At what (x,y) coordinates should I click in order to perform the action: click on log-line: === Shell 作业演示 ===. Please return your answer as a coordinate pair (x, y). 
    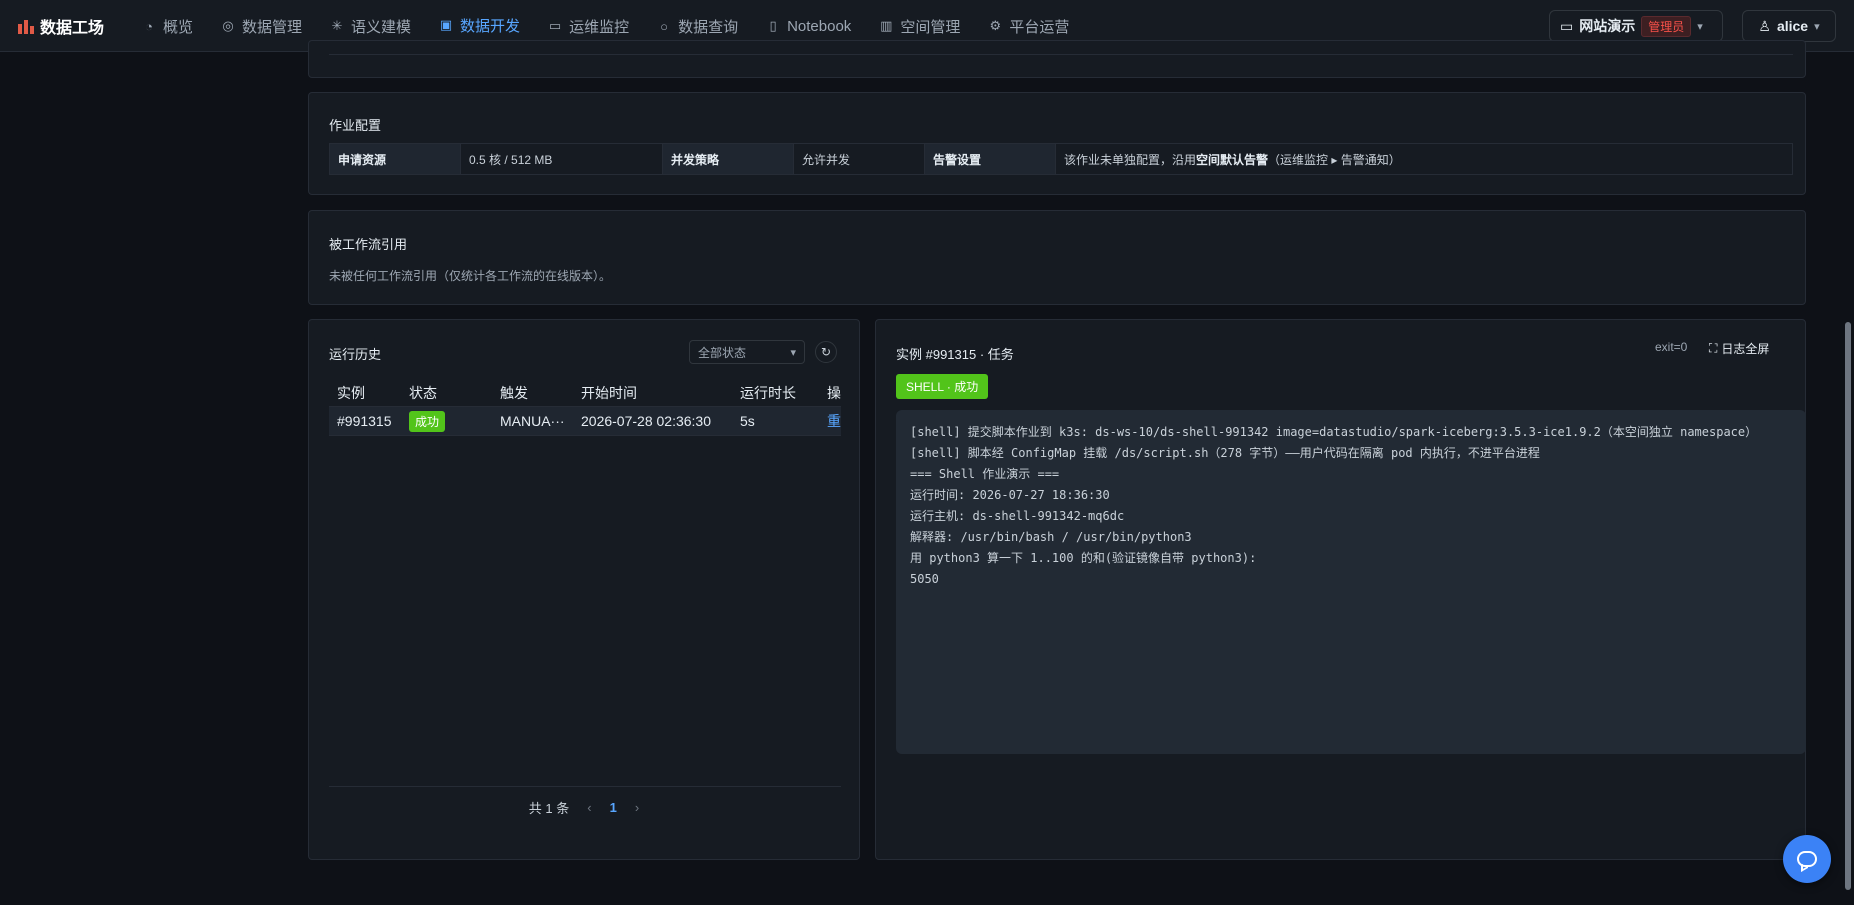
    Looking at the image, I should click on (985, 474).